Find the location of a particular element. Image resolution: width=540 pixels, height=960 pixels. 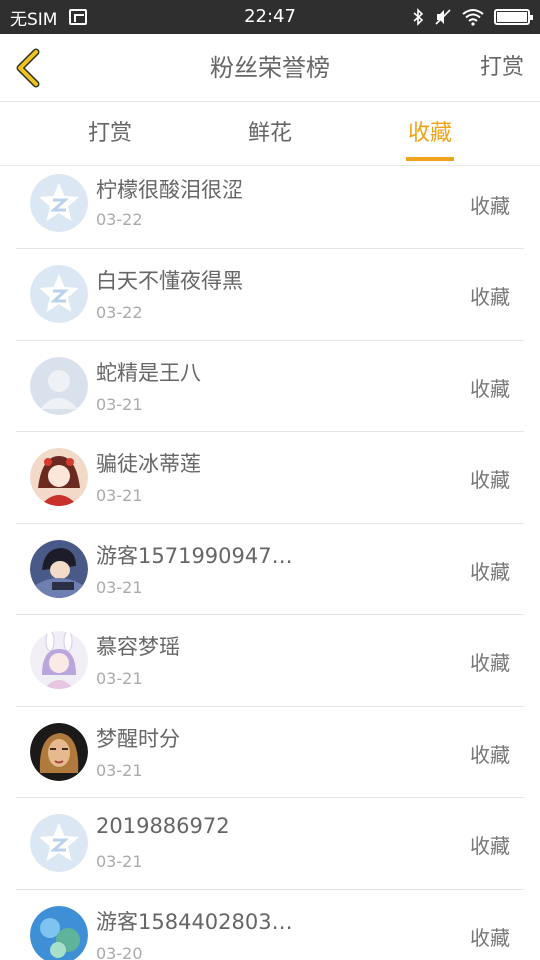

user-name: 白天不懂夜得黑 is located at coordinates (169, 281).